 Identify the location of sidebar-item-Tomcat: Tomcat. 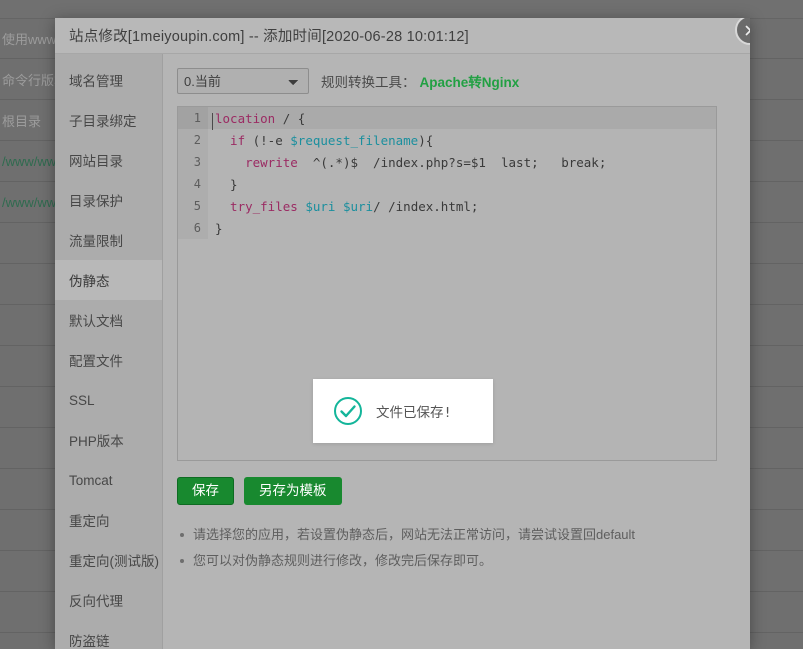
(108, 480).